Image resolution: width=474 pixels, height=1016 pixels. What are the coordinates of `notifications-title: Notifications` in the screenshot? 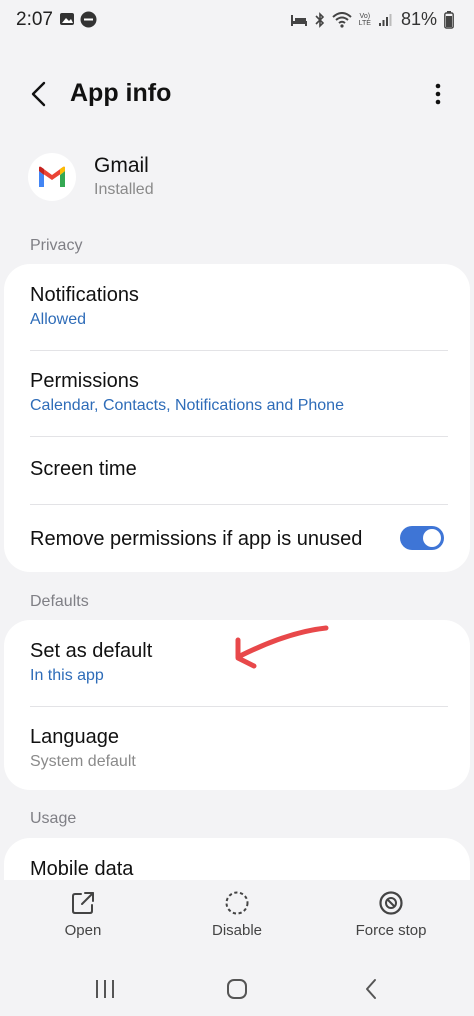 It's located at (84, 295).